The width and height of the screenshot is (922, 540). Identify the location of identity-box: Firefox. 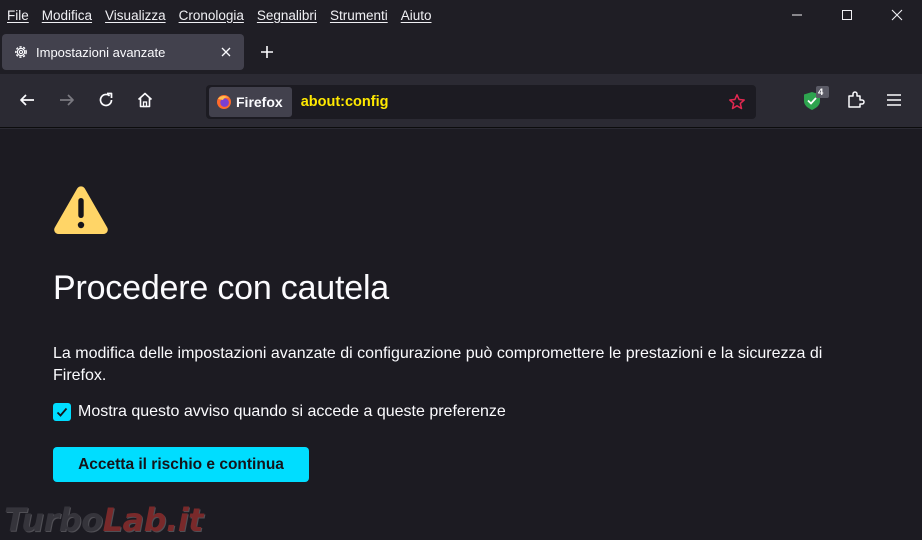
(250, 102).